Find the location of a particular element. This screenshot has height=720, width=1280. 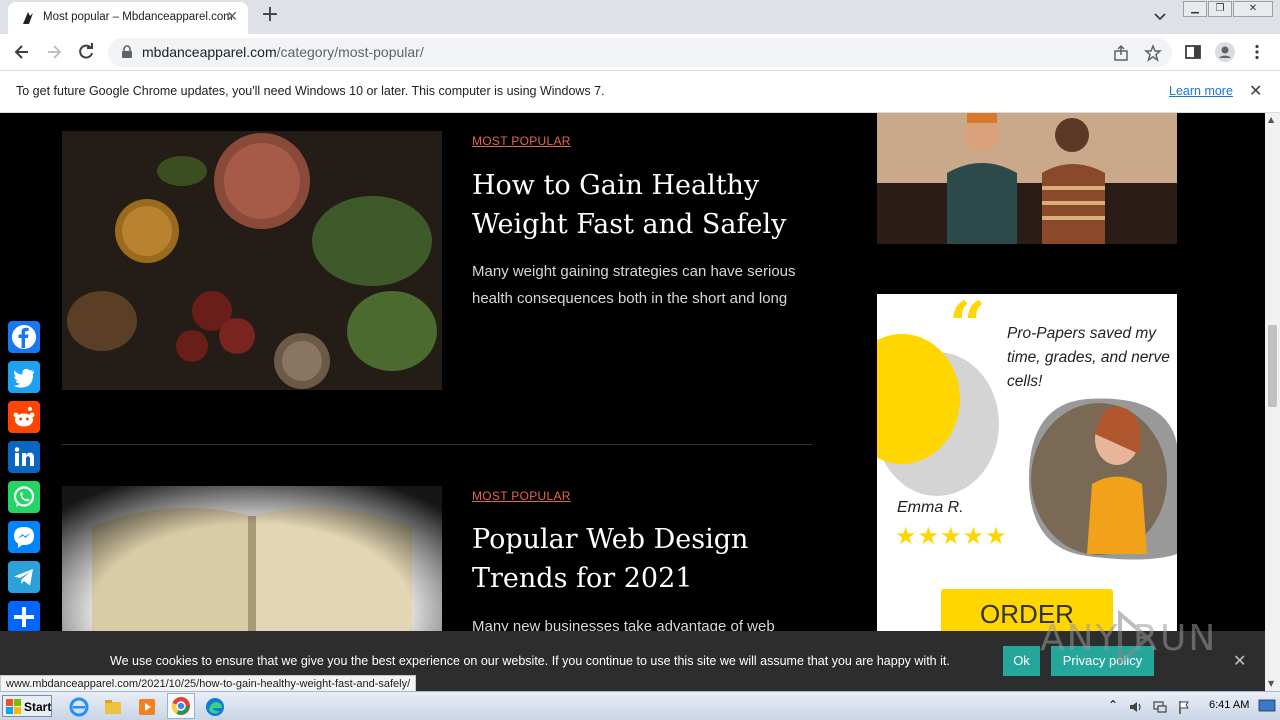

back-arrow-icon is located at coordinates (22, 52).